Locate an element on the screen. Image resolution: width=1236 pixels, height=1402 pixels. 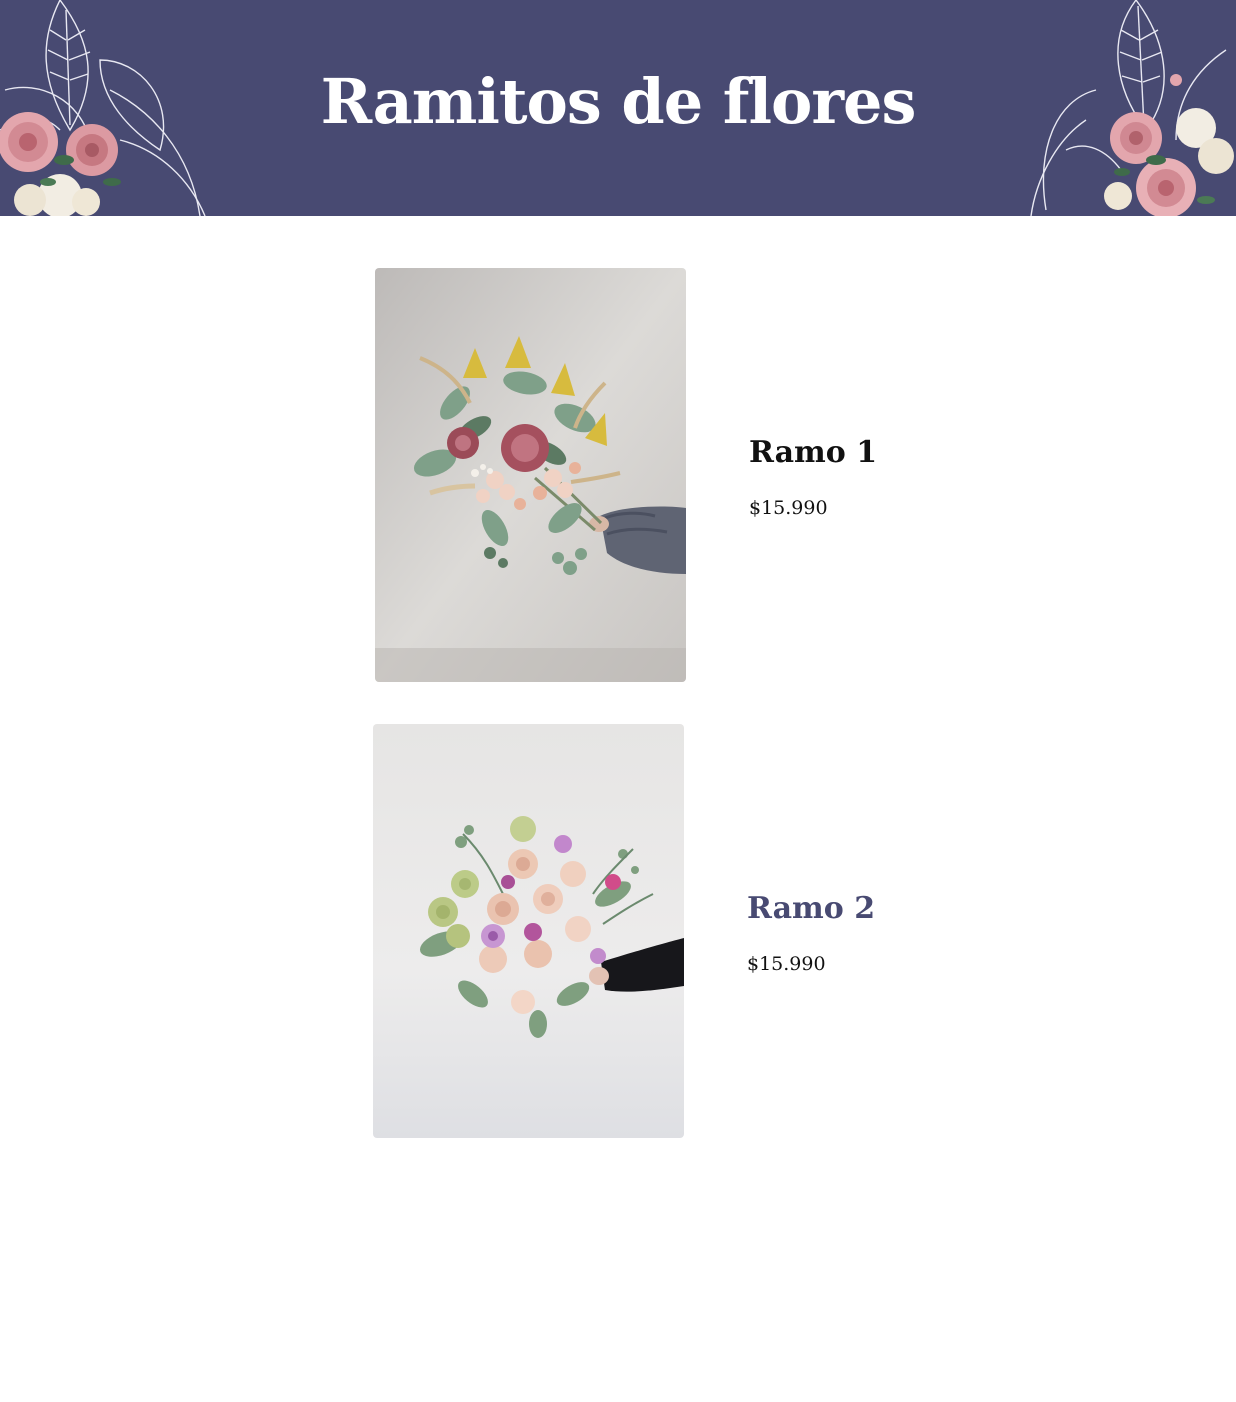
product-name: Ramo 2 is located at coordinates (811, 909).